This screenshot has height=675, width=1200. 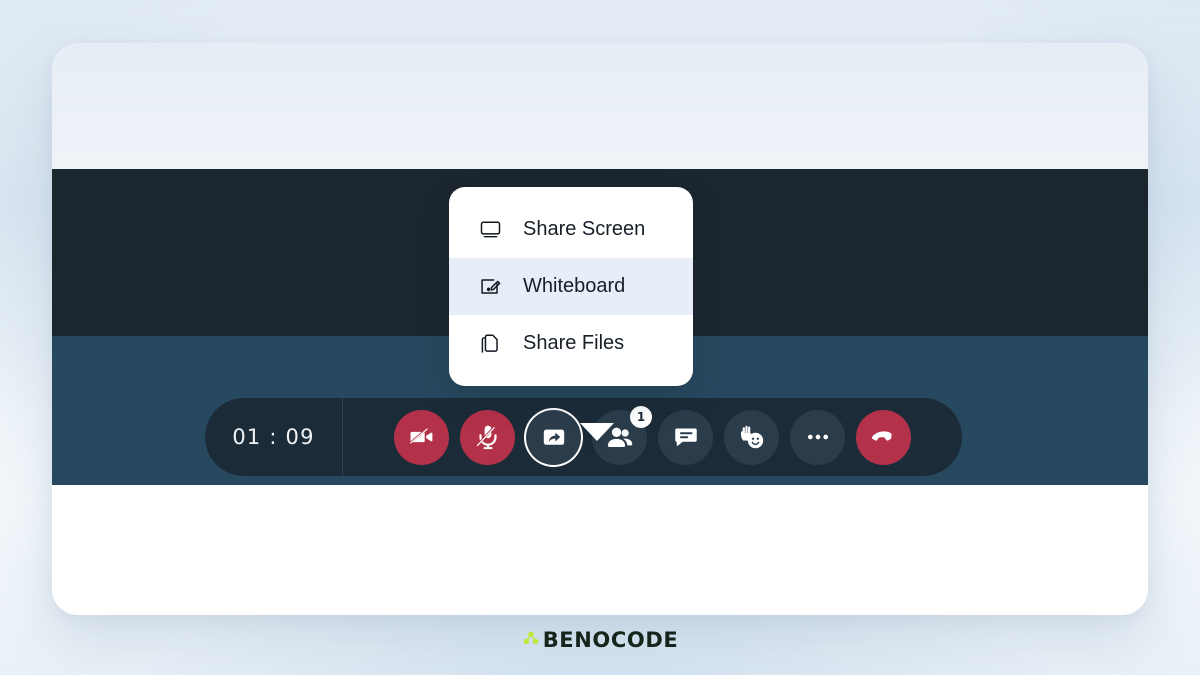 I want to click on camera-off-icon, so click(x=422, y=437).